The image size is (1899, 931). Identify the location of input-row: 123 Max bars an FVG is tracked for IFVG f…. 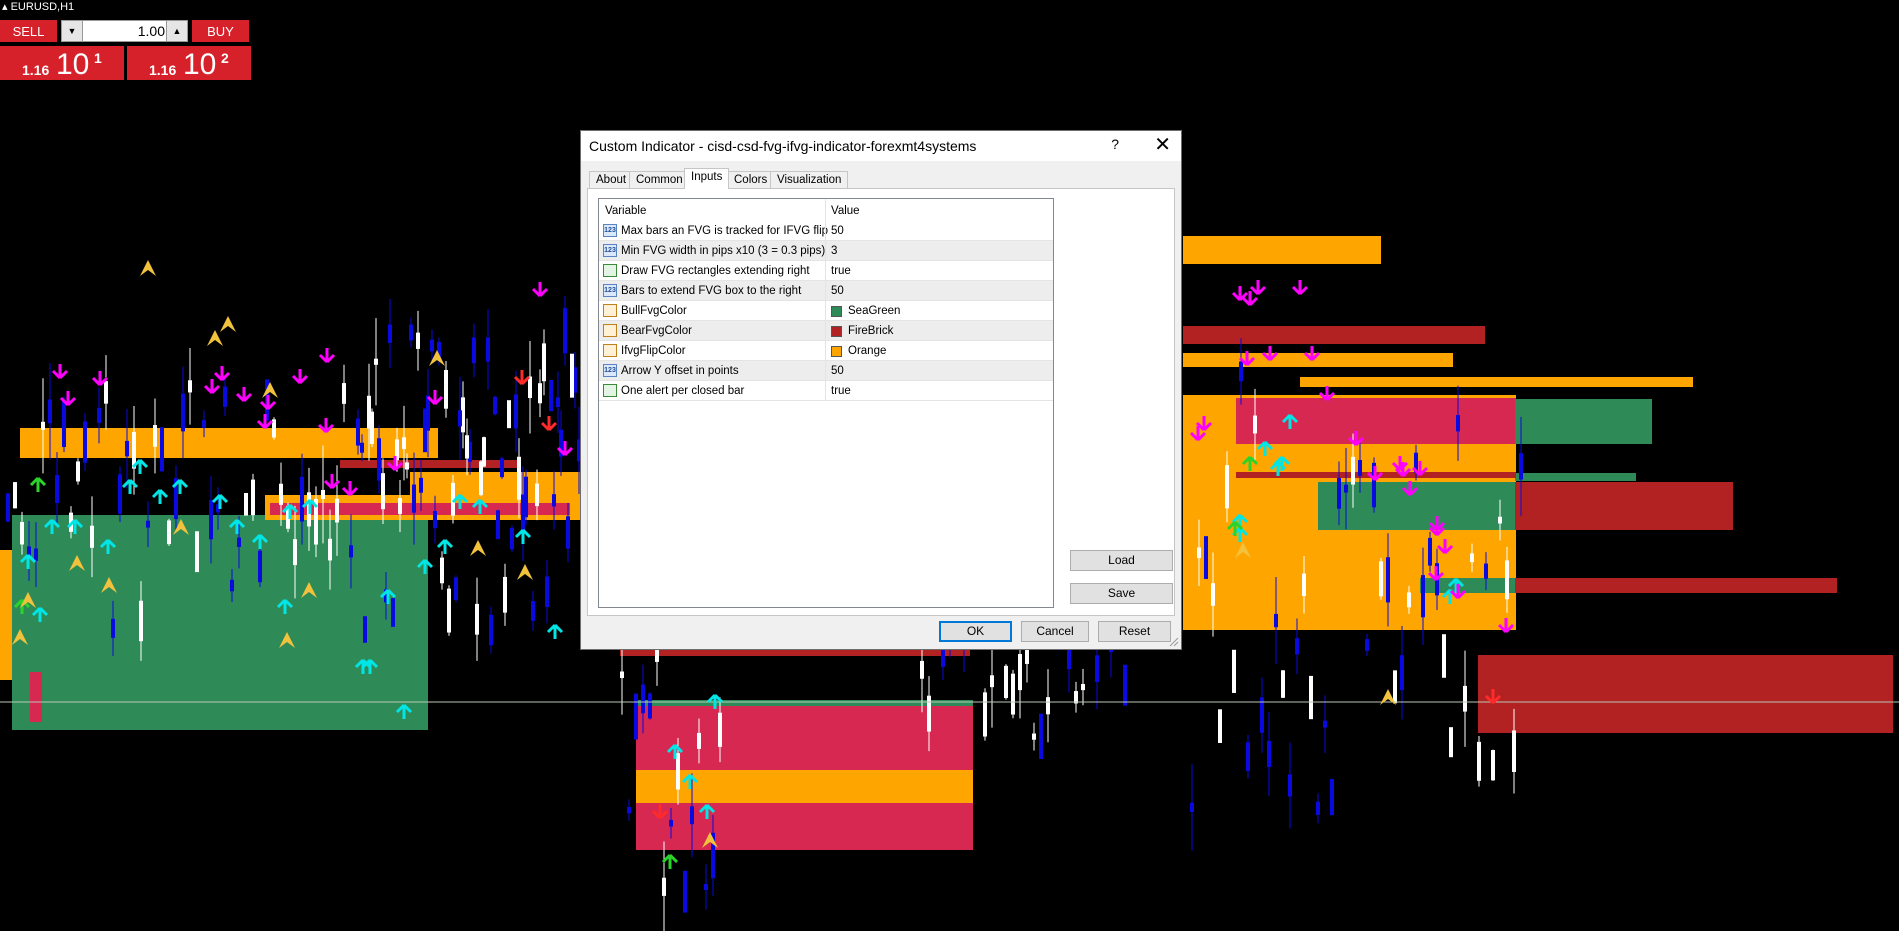
(826, 231).